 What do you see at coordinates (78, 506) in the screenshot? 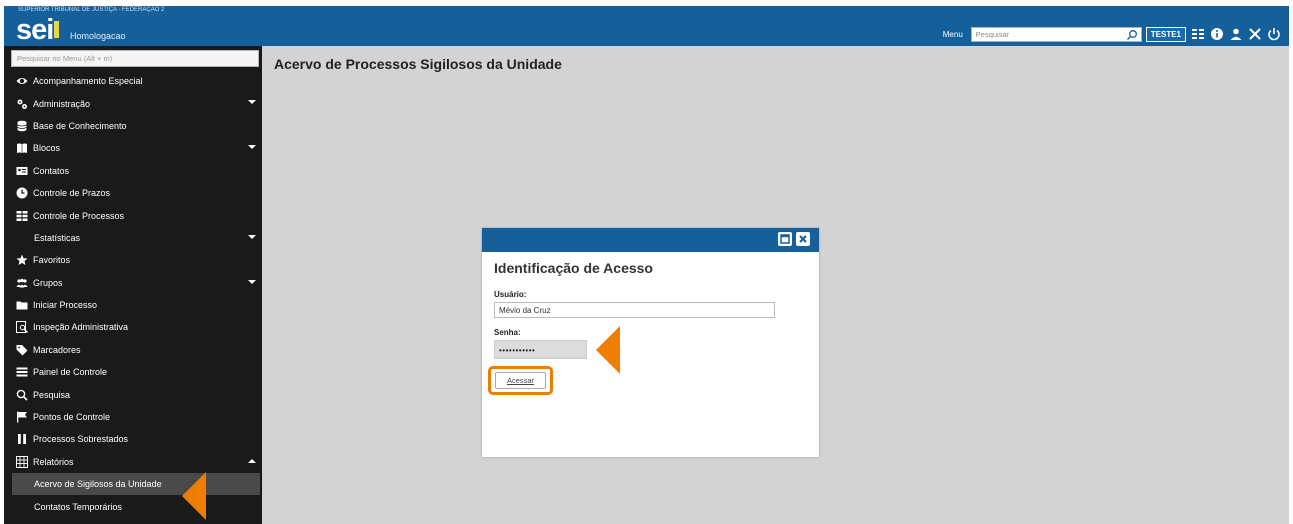
I see `sidebar-item-label: Contatos Temporários` at bounding box center [78, 506].